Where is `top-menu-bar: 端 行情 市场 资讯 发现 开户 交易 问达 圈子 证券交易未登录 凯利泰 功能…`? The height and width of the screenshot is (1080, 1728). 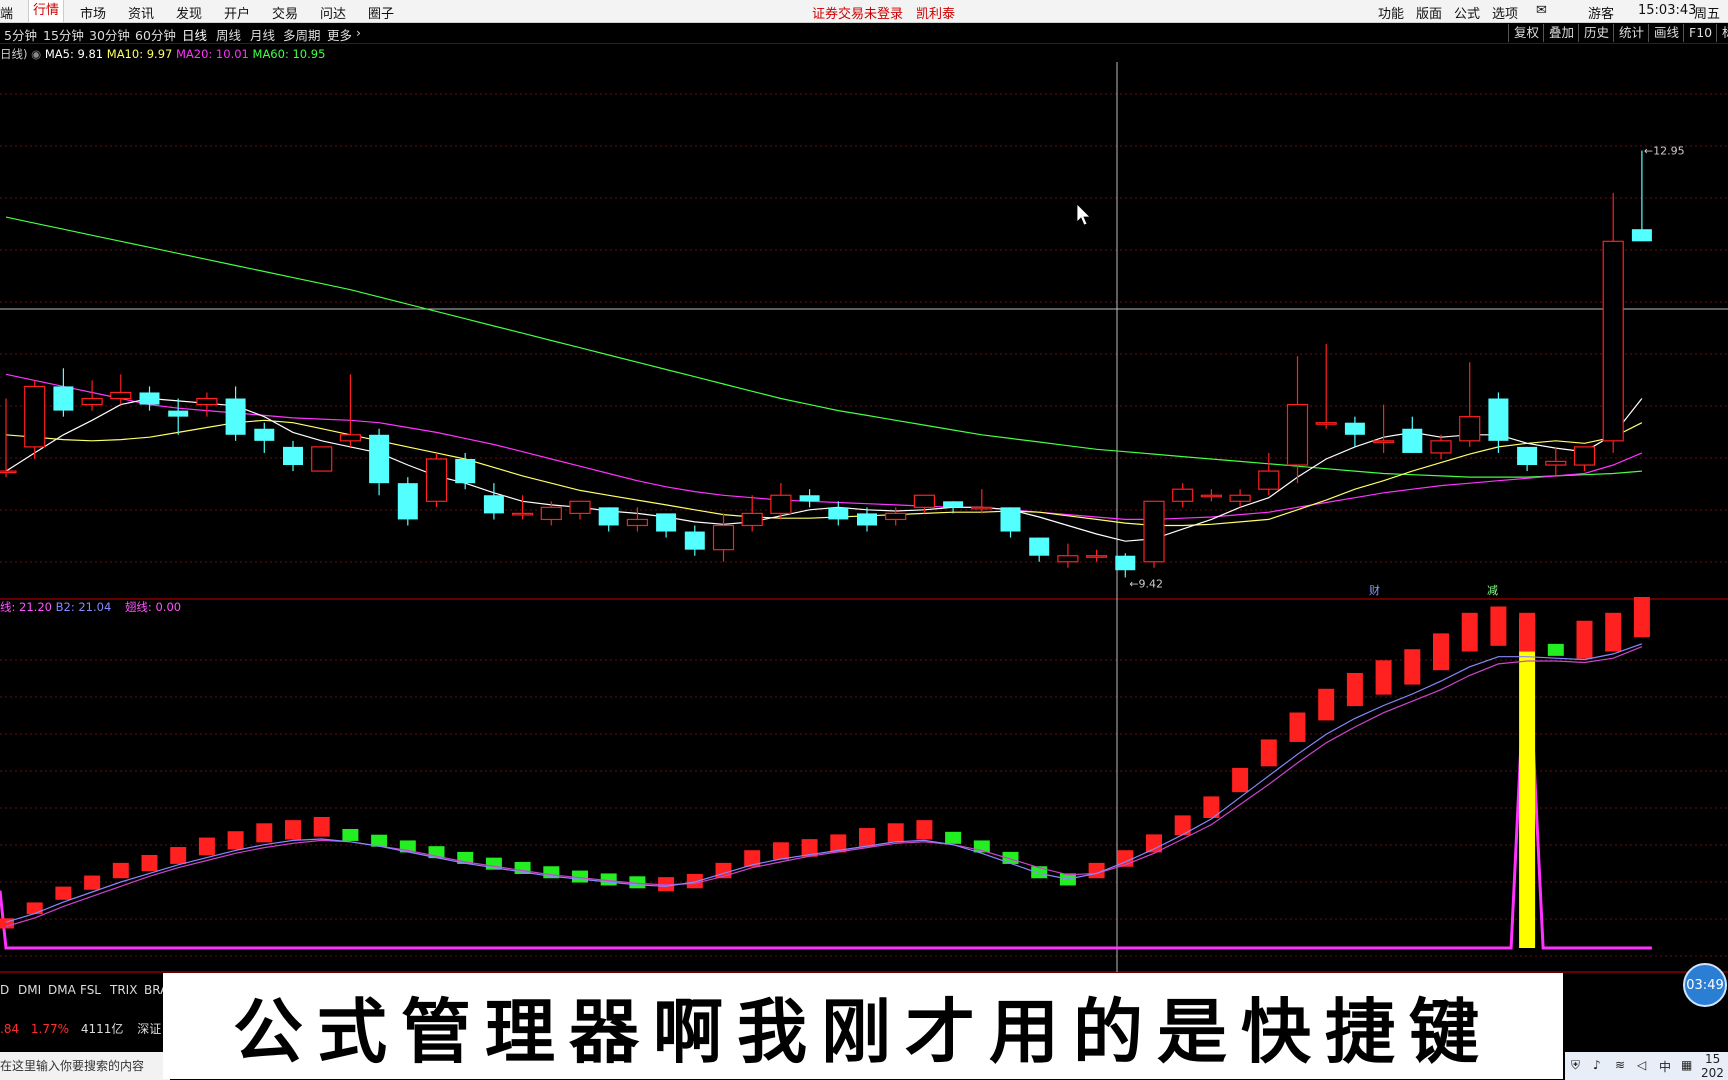
top-menu-bar: 端 行情 市场 资讯 发现 开户 交易 问达 圈子 证券交易未登录 凯利泰 功能… is located at coordinates (864, 11).